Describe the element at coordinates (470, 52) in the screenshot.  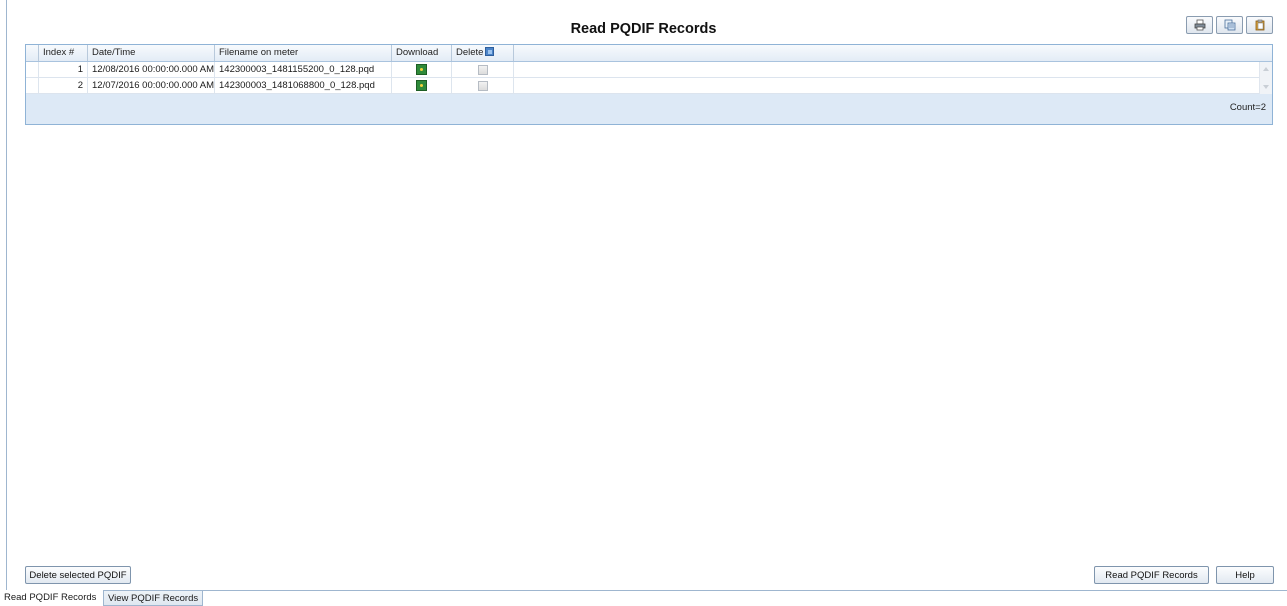
I see `column-header-delete-label: Delete` at that location.